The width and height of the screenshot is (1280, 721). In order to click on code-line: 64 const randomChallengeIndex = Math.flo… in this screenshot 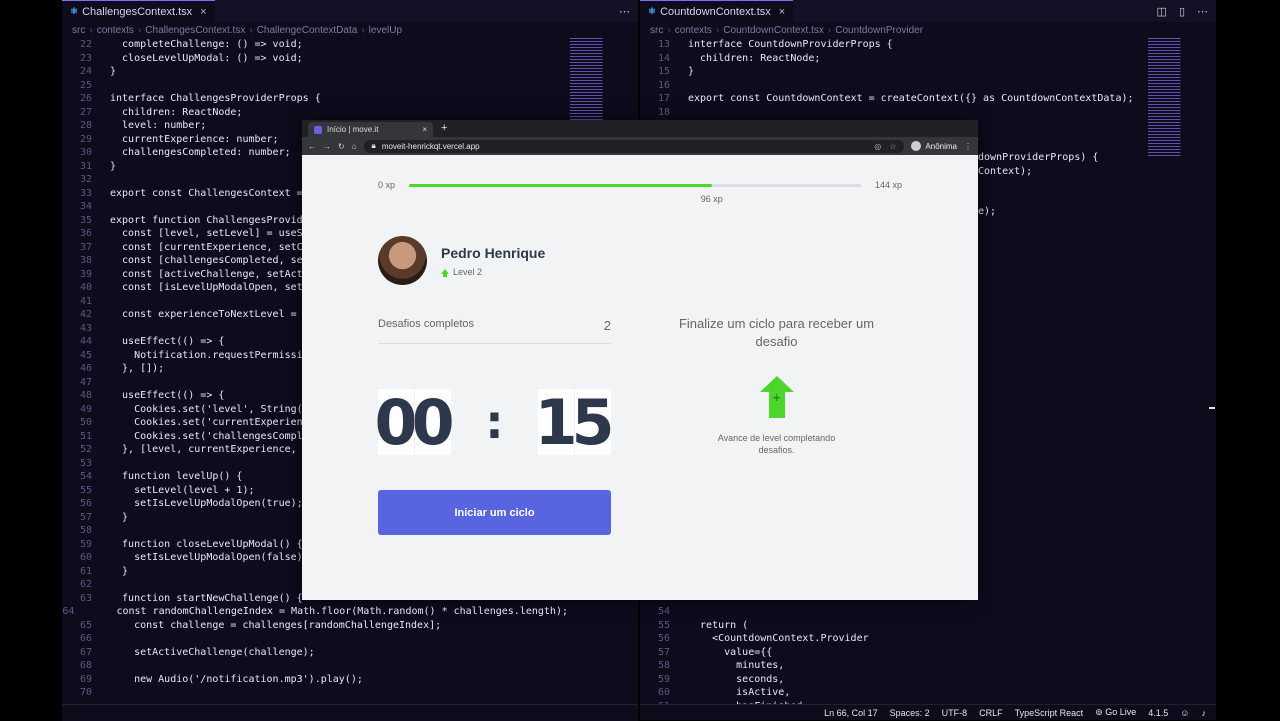, I will do `click(315, 612)`.